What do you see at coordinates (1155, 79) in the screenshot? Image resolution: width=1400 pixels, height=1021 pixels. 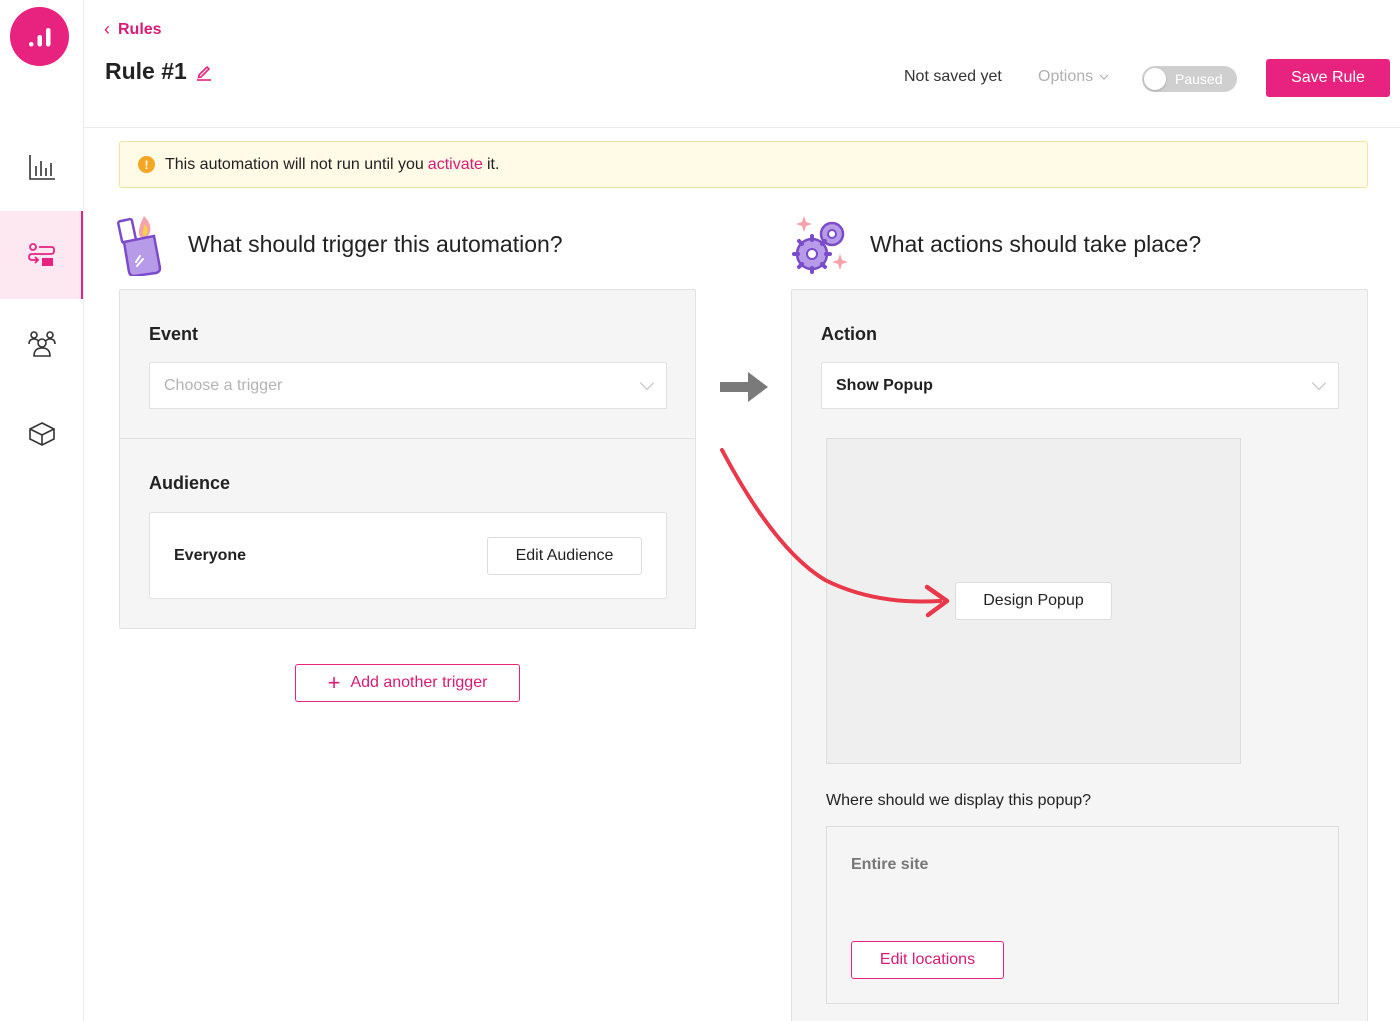 I see `toggle-knob` at bounding box center [1155, 79].